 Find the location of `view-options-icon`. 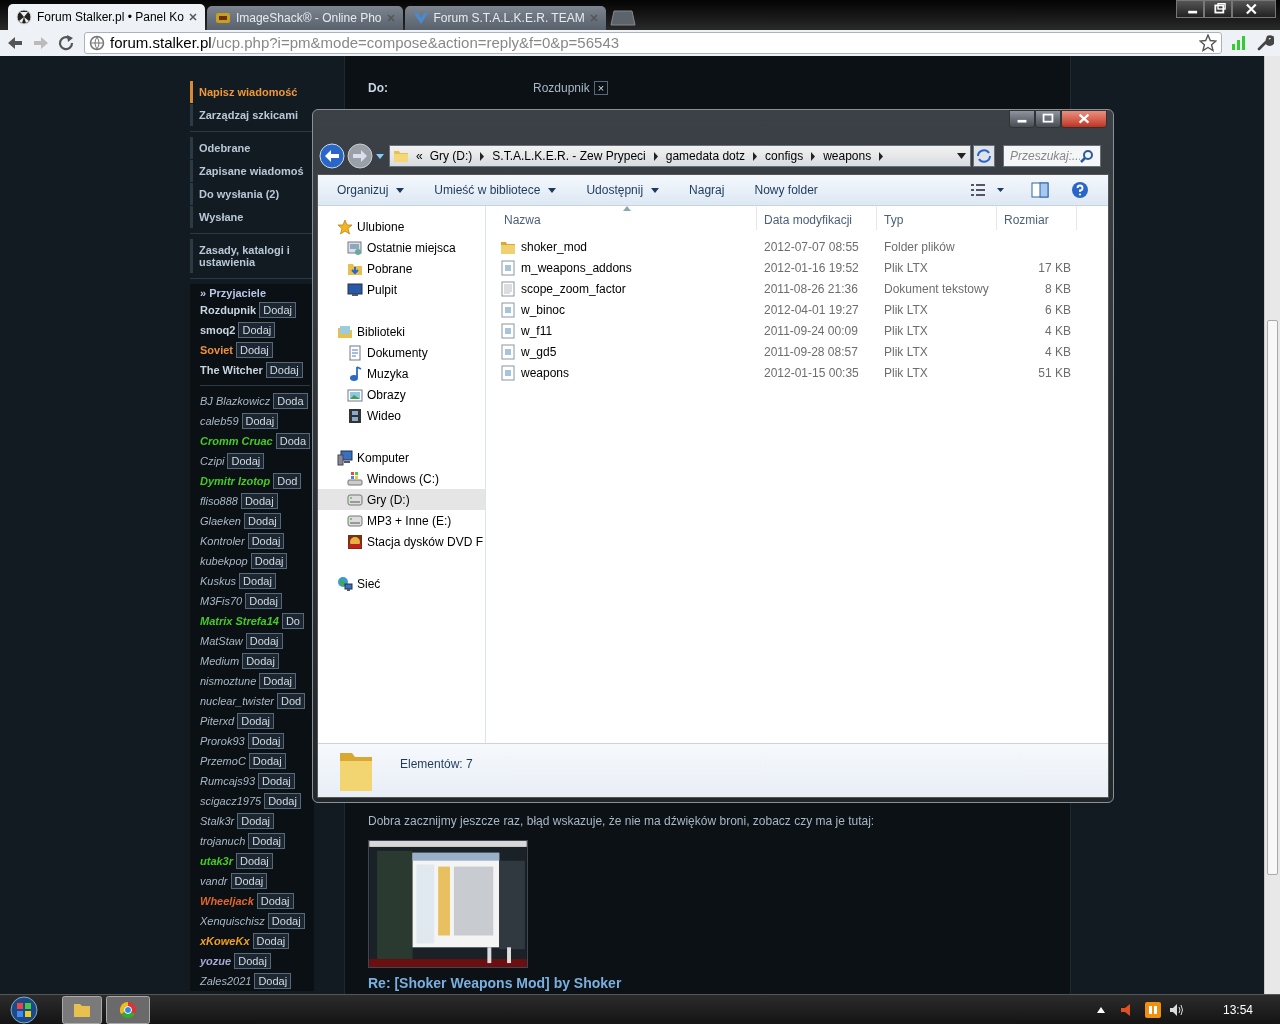

view-options-icon is located at coordinates (988, 190).